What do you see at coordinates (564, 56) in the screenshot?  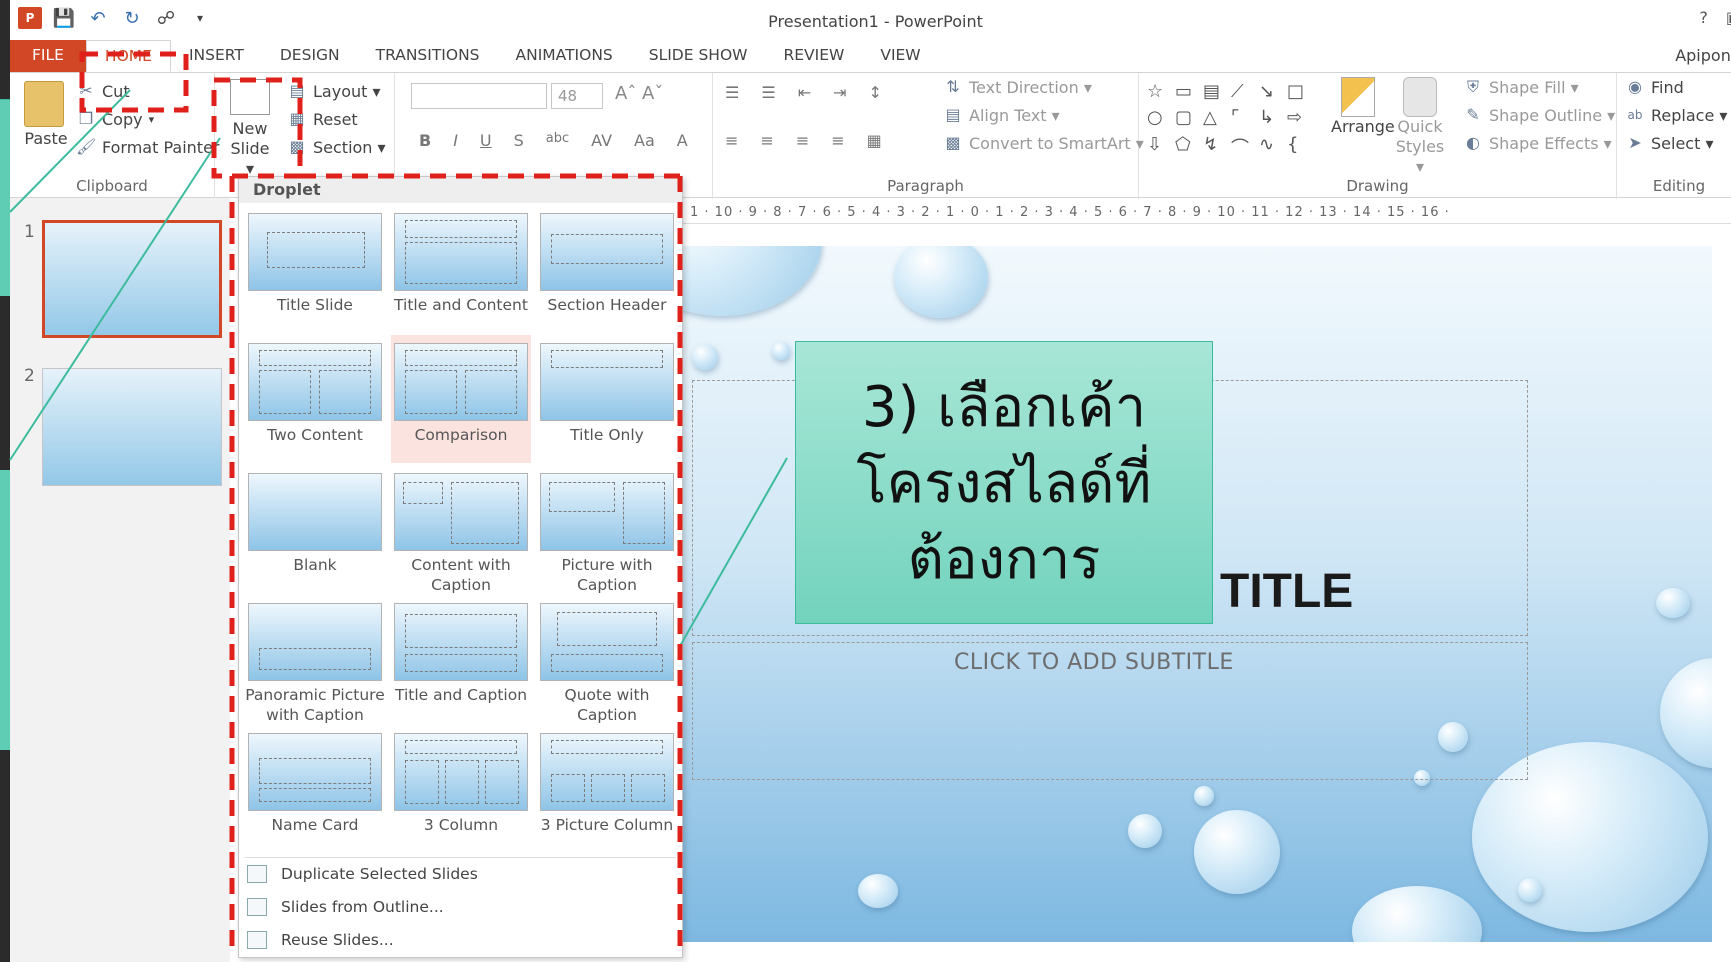 I see `tab-animations: ANIMATIONS` at bounding box center [564, 56].